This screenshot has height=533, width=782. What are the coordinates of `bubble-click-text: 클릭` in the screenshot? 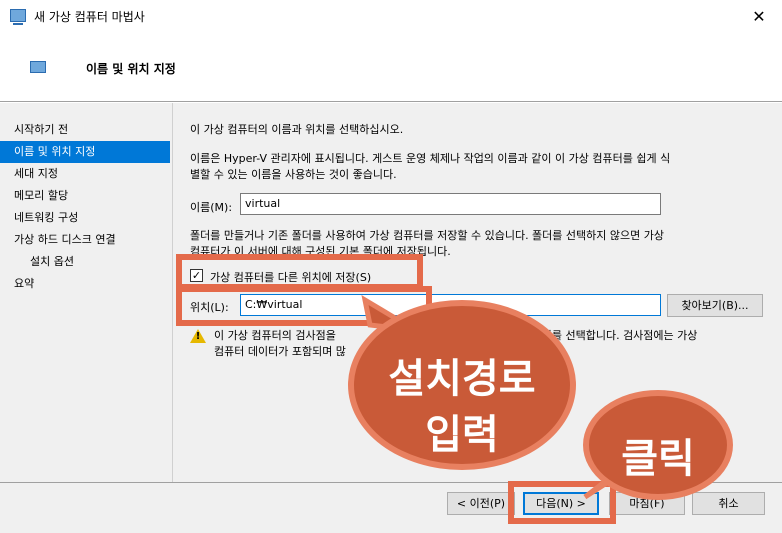 It's located at (658, 459).